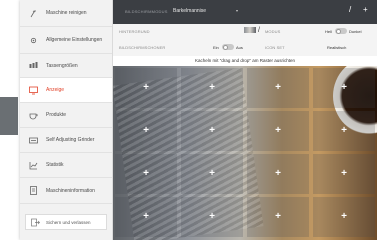  What do you see at coordinates (189, 11) in the screenshot?
I see `screen-mode-value: Barkelmannise` at bounding box center [189, 11].